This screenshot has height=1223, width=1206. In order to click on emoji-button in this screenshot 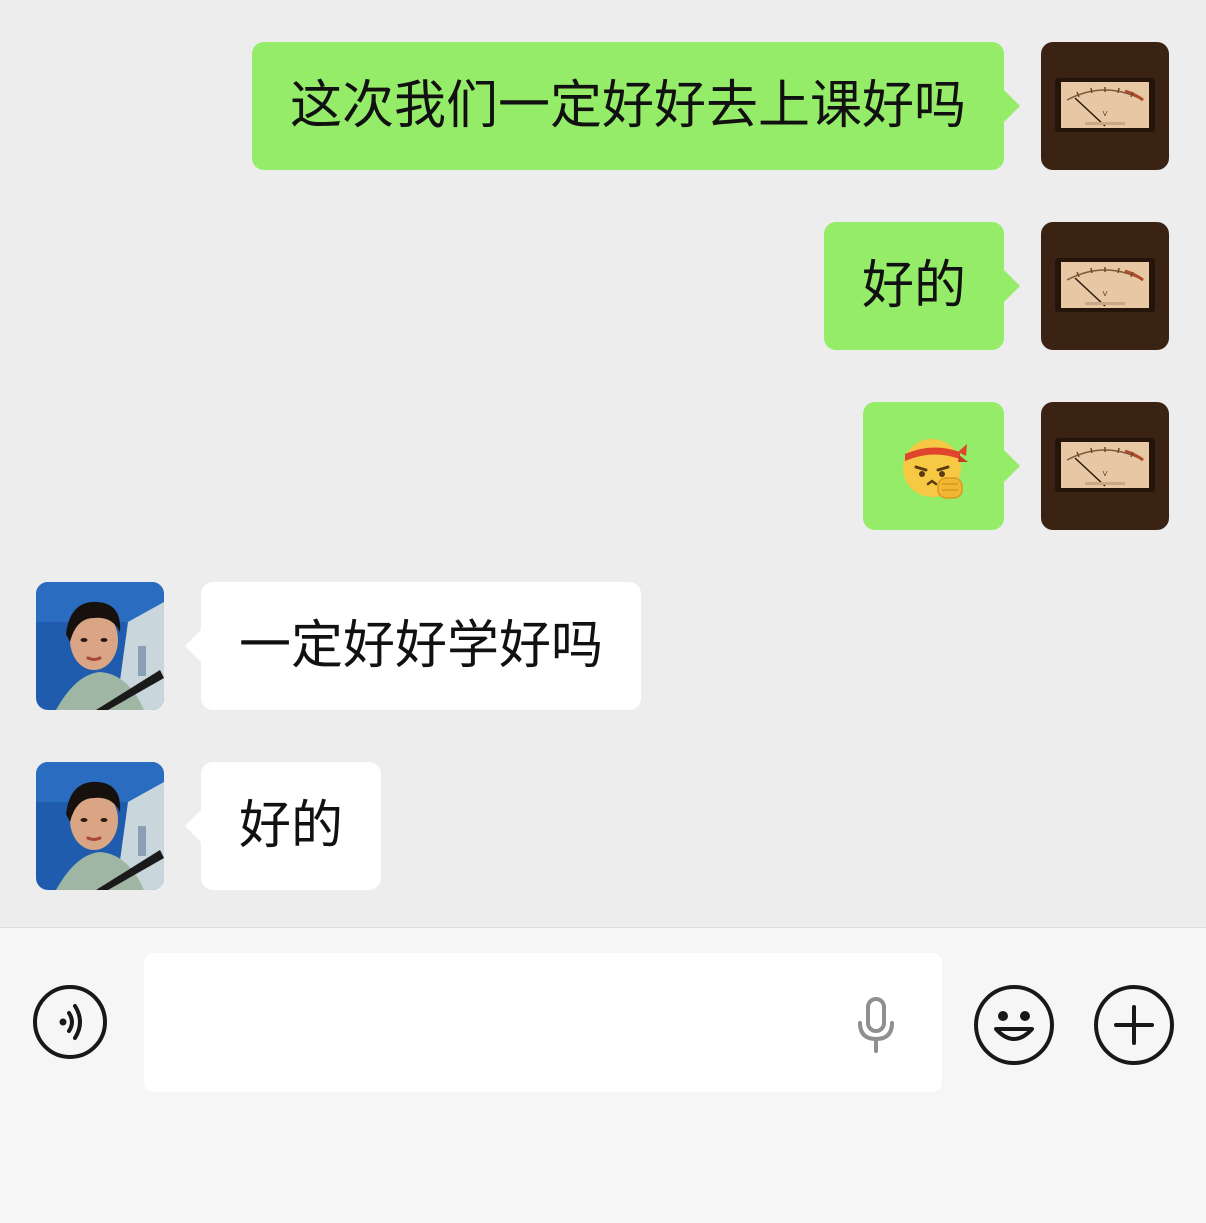, I will do `click(1014, 1025)`.